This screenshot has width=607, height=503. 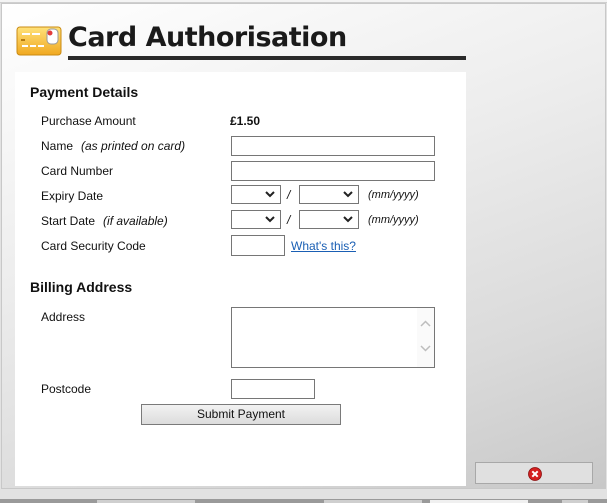 I want to click on card-number-label: Card Number, so click(x=77, y=171).